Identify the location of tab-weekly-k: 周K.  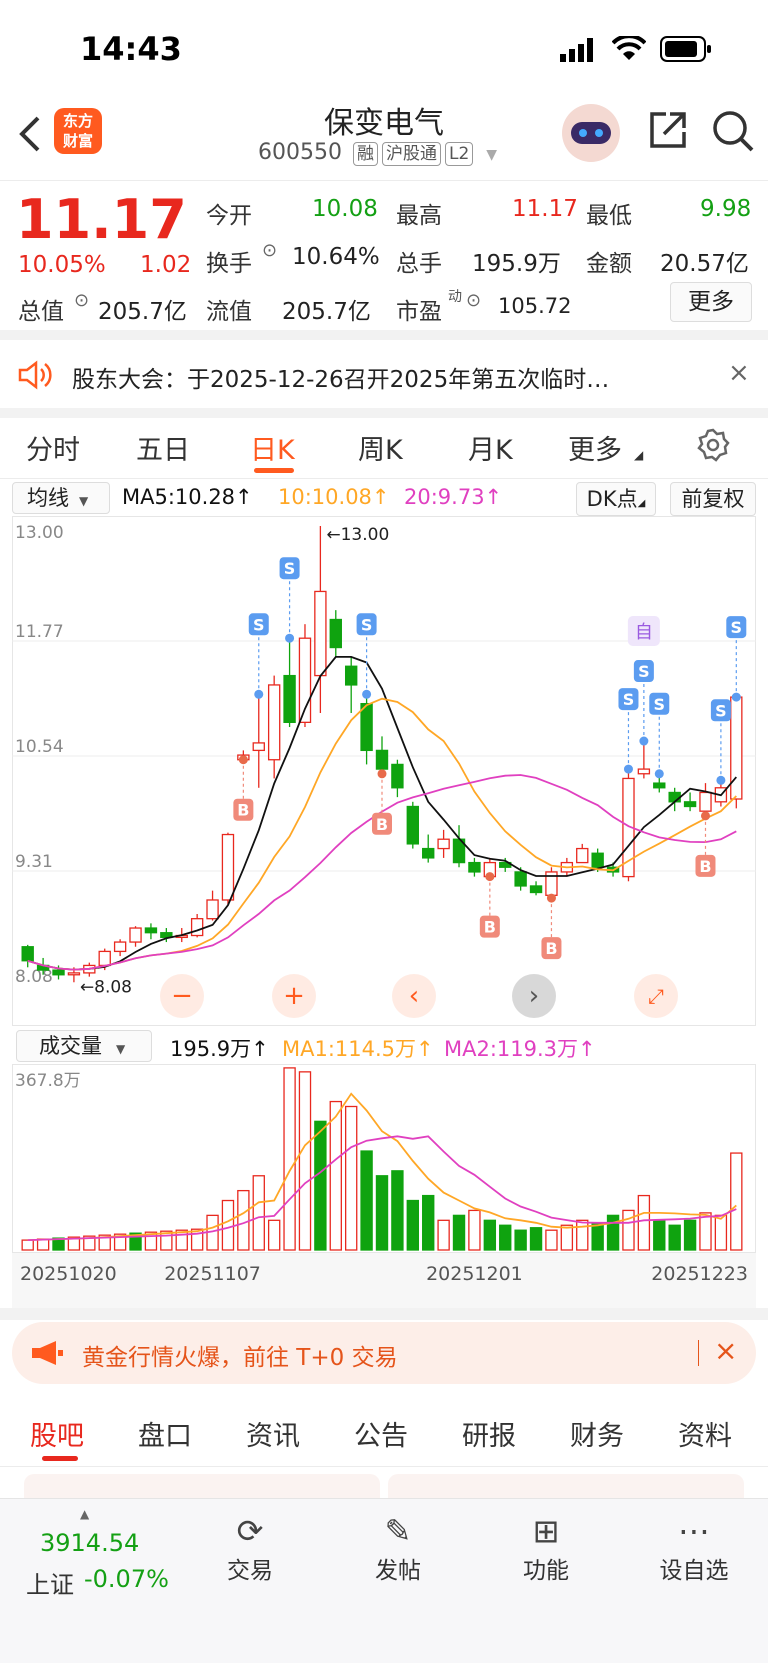
(380, 447).